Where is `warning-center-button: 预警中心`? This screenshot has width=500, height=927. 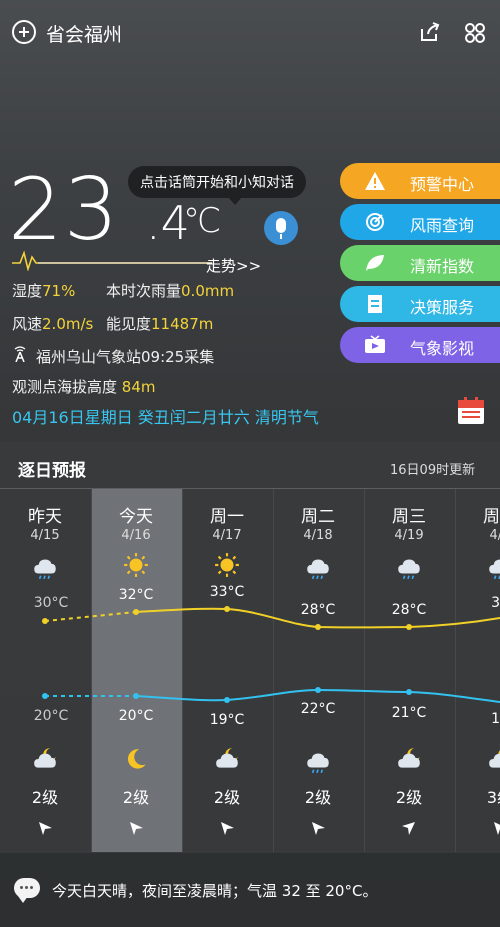 warning-center-button: 预警中心 is located at coordinates (420, 181).